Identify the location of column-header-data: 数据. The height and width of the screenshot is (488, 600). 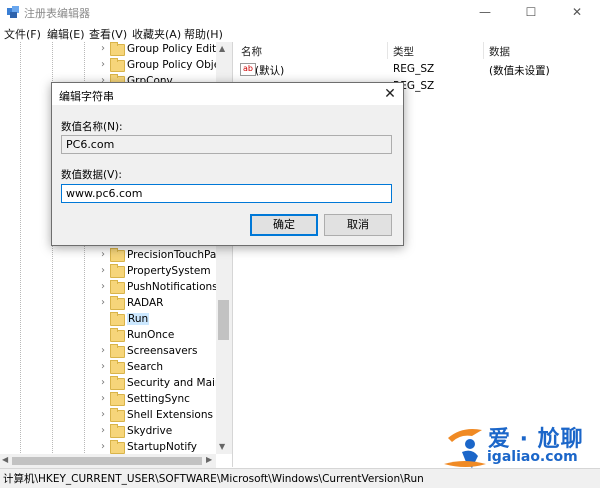
(499, 51).